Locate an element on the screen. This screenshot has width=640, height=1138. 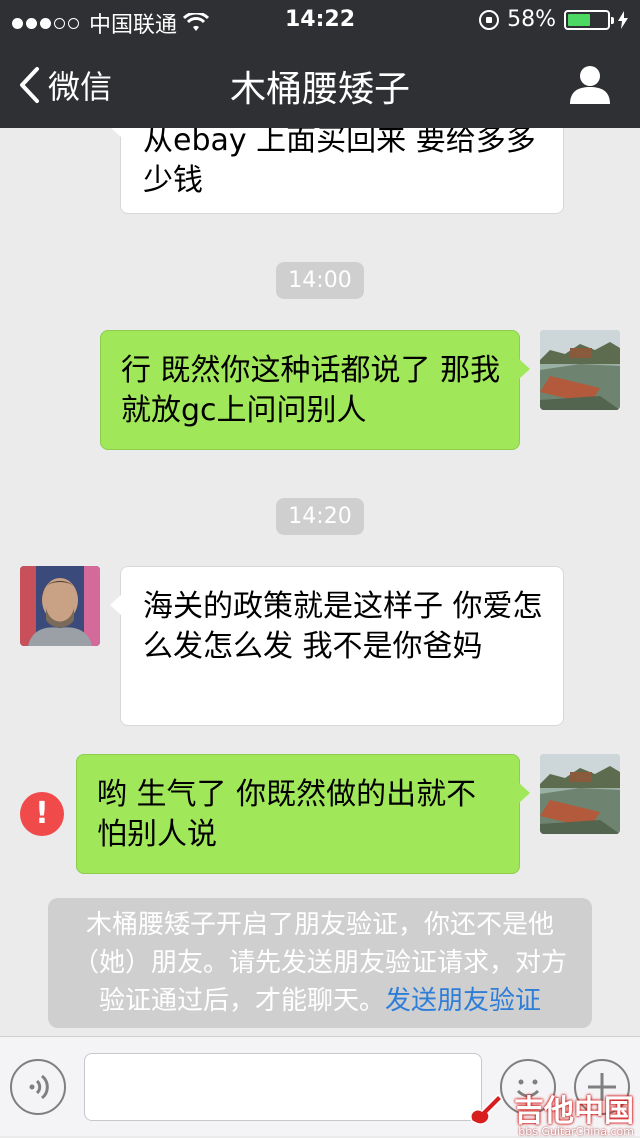
timestamp: 14:20 is located at coordinates (320, 516).